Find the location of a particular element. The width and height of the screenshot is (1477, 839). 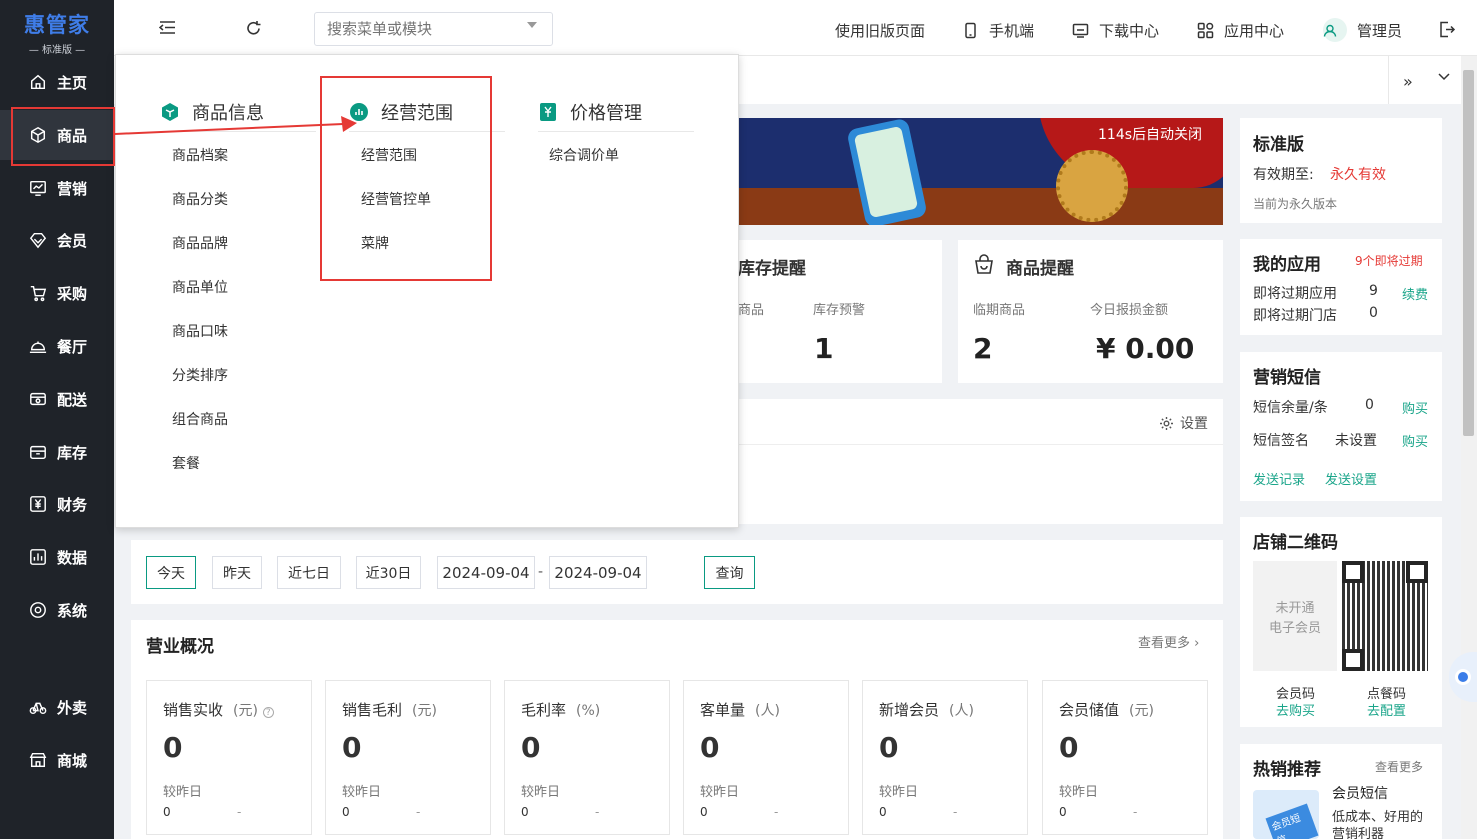

sidebar-item-label: 财务 is located at coordinates (72, 504).